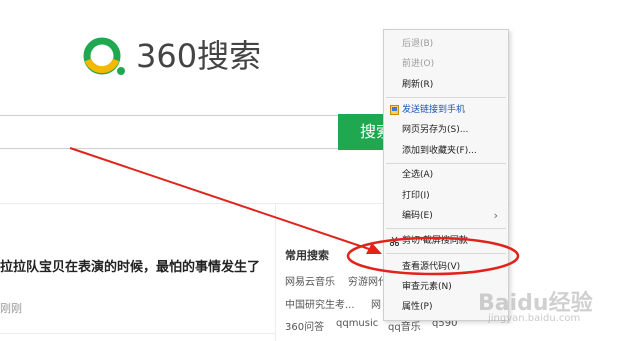 This screenshot has width=620, height=341. What do you see at coordinates (446, 196) in the screenshot?
I see `menu-item-print: 打印(I)` at bounding box center [446, 196].